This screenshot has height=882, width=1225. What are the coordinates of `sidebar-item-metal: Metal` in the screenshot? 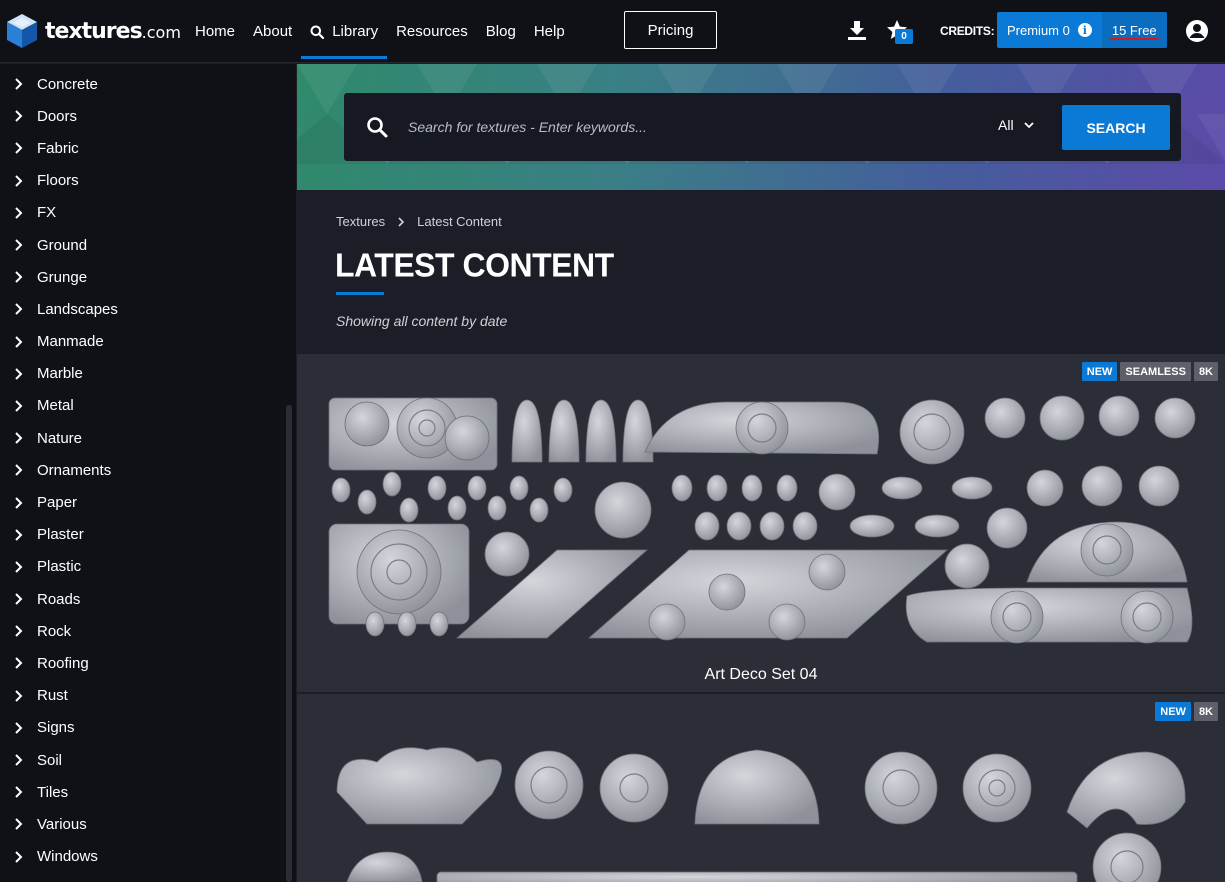 It's located at (148, 406).